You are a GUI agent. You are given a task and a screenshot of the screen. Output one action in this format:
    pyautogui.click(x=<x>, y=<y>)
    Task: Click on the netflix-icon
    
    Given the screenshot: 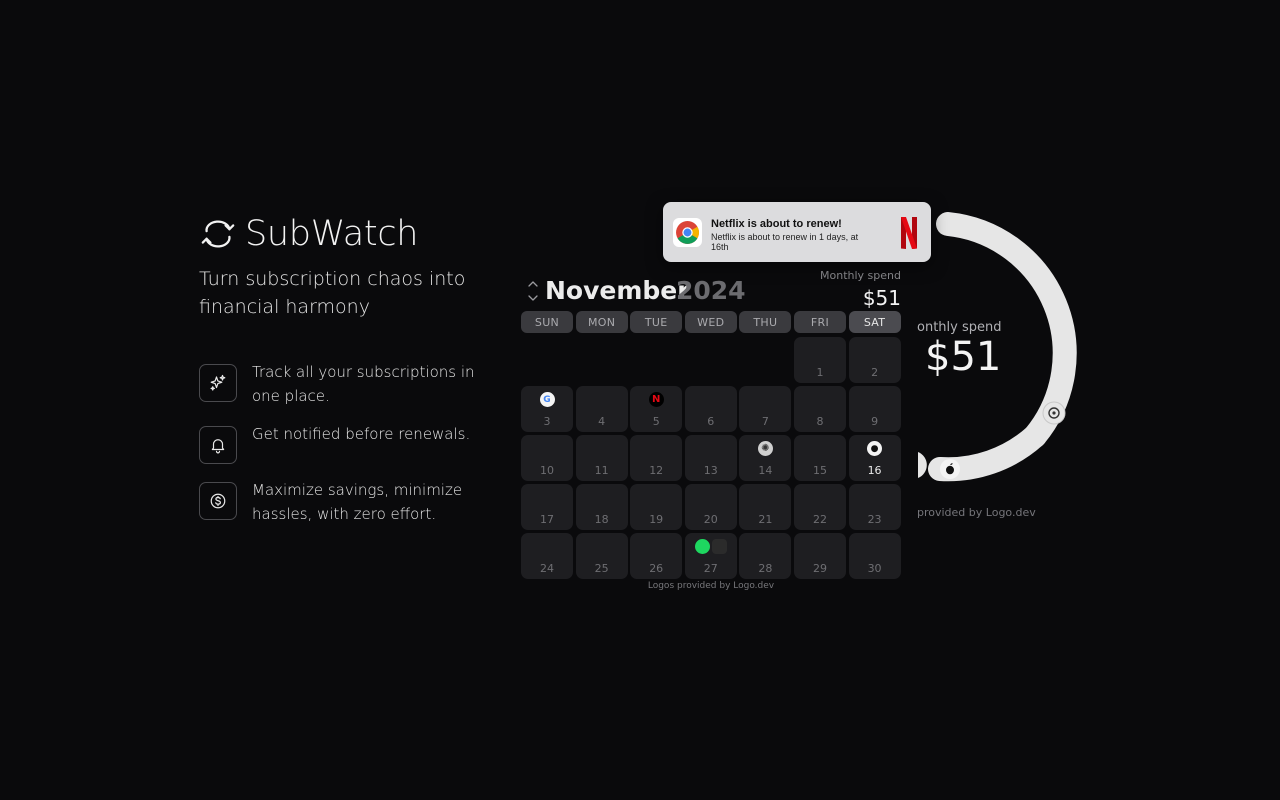 What is the action you would take?
    pyautogui.click(x=909, y=233)
    